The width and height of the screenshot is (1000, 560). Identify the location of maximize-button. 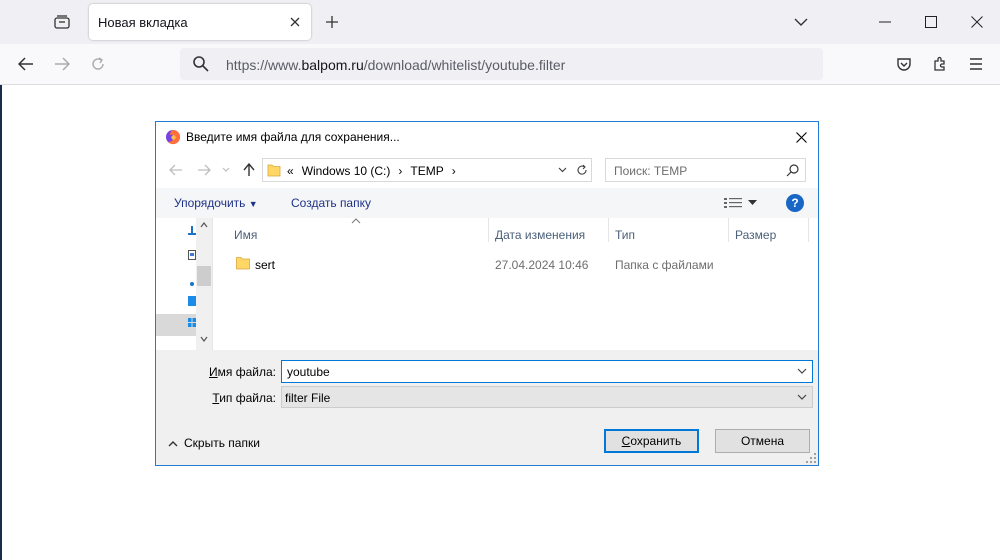
(931, 22).